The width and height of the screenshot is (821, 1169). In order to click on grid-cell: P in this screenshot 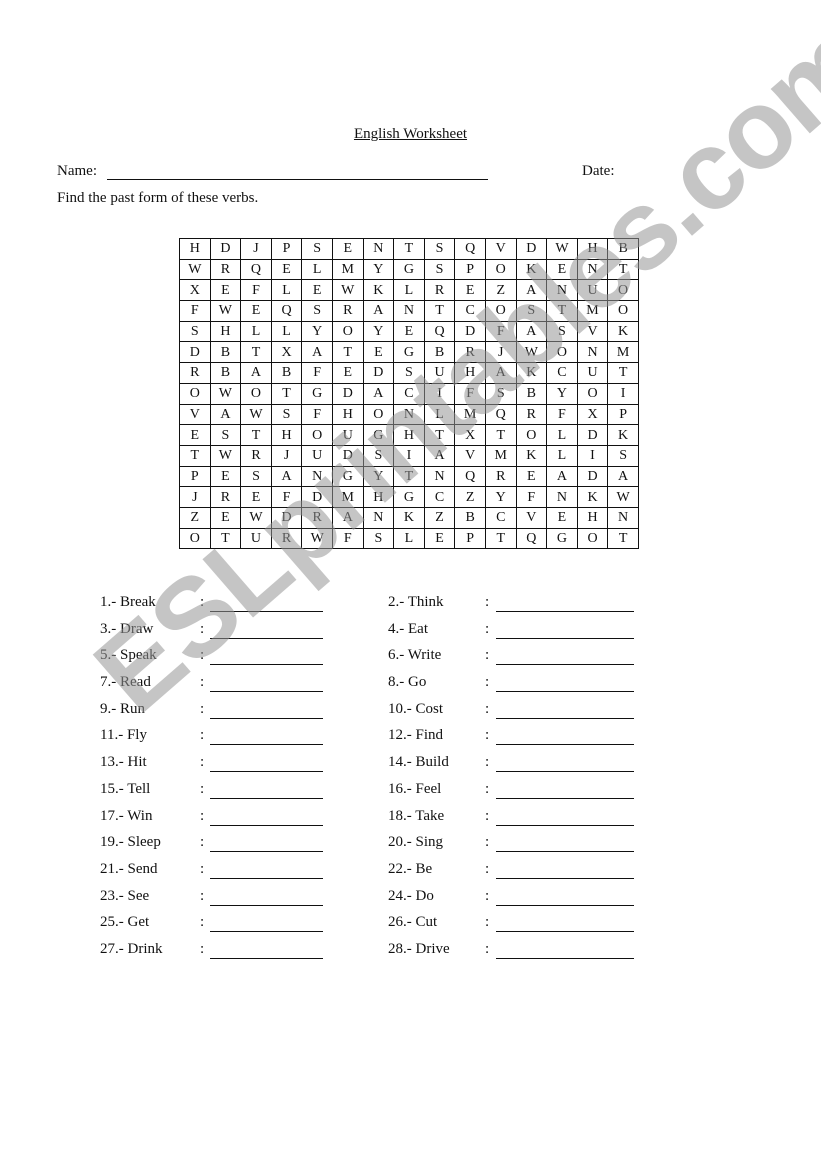, I will do `click(195, 476)`.